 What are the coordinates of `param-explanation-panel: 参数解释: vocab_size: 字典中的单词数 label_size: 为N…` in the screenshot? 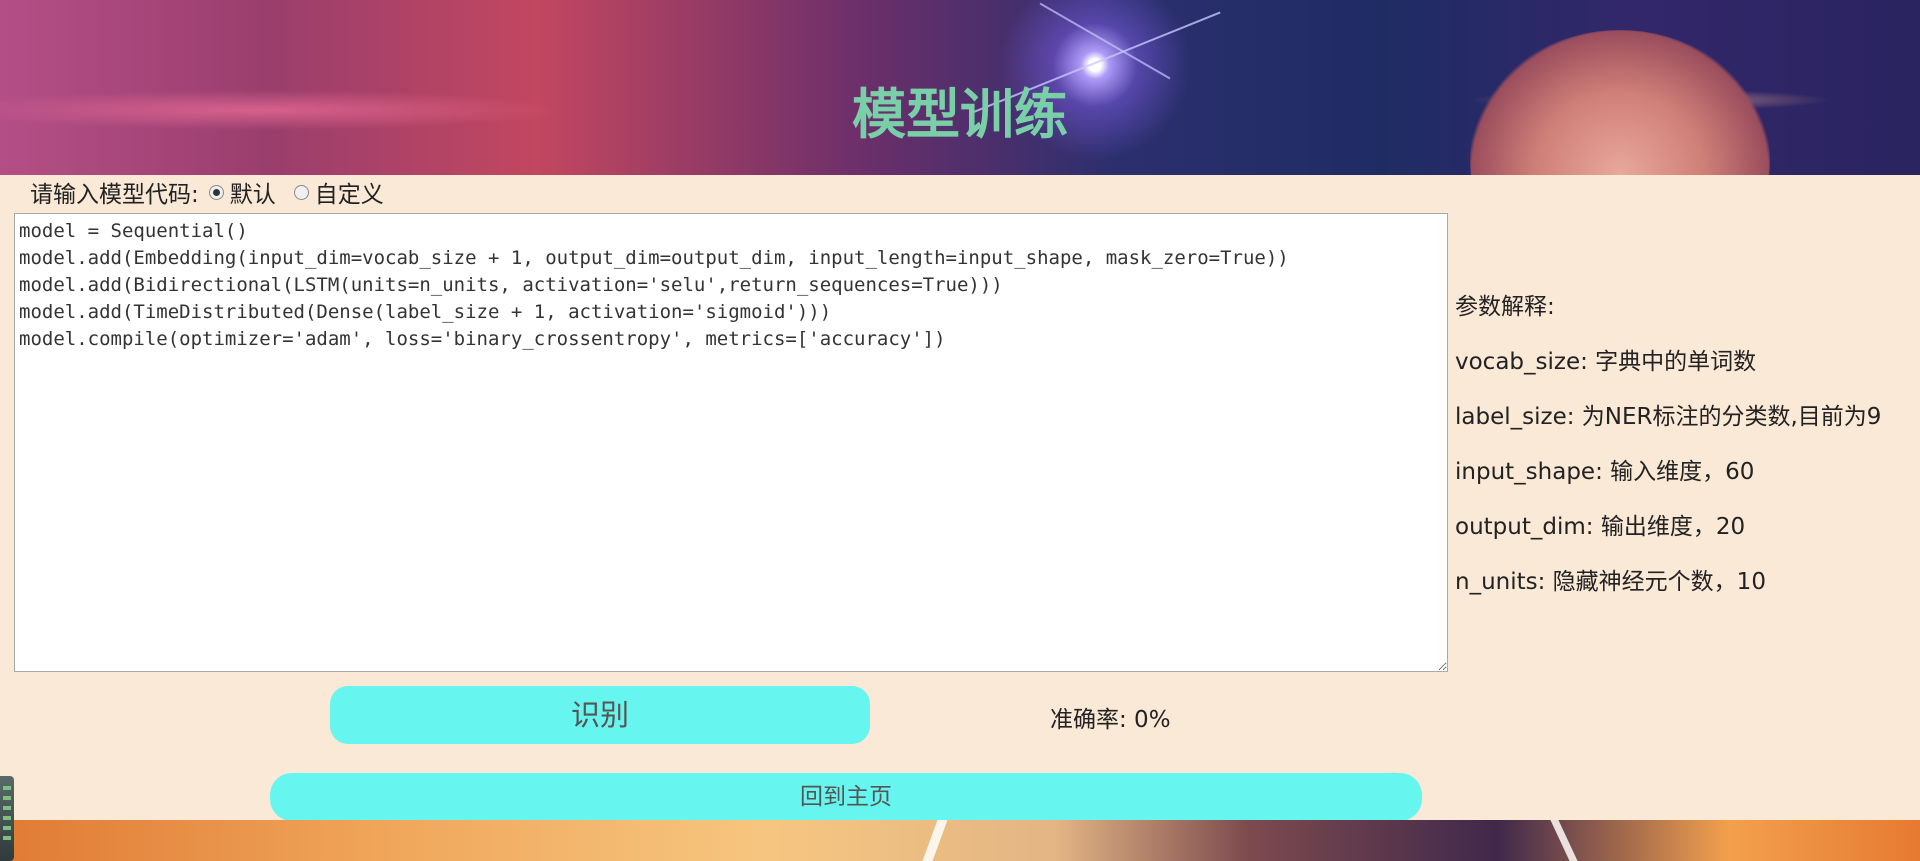 It's located at (1685, 455).